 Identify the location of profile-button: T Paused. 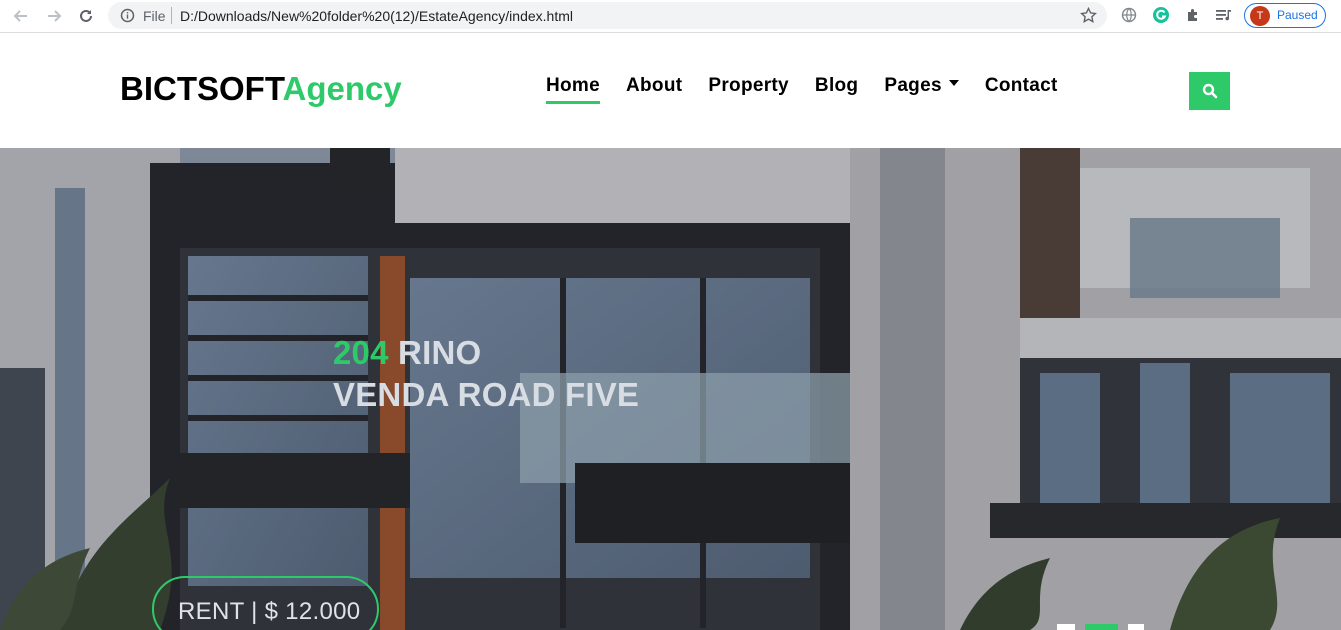
(1285, 15).